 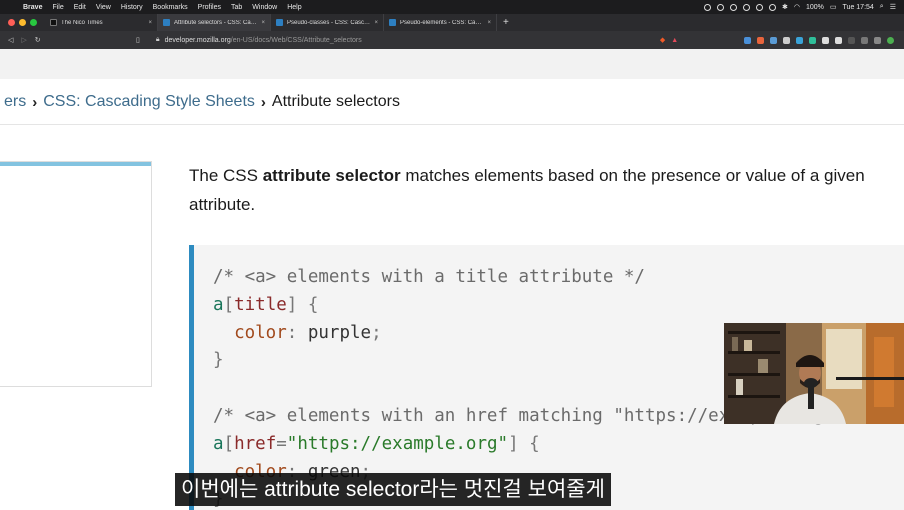 What do you see at coordinates (197, 40) in the screenshot?
I see `url-host: developer.mozilla.org` at bounding box center [197, 40].